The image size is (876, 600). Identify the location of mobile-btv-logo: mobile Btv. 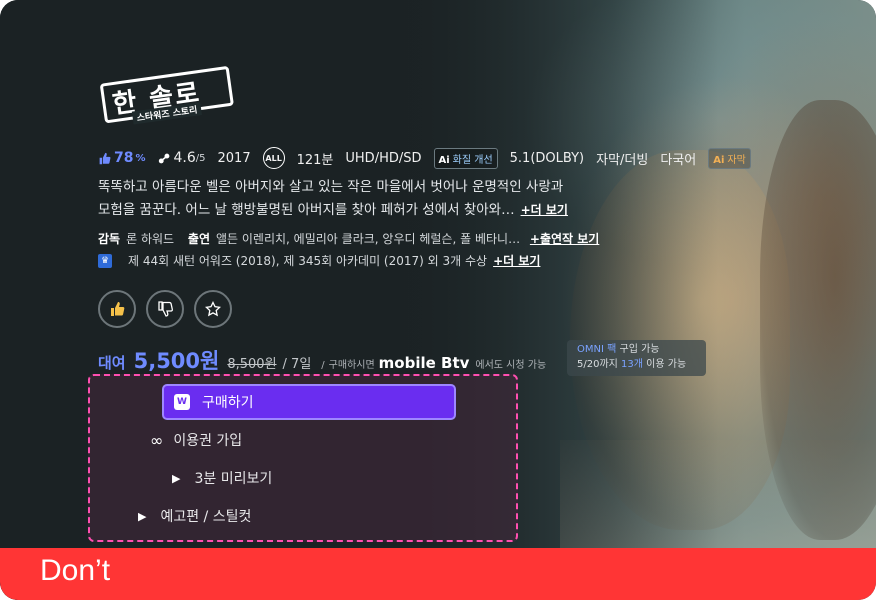
(424, 363).